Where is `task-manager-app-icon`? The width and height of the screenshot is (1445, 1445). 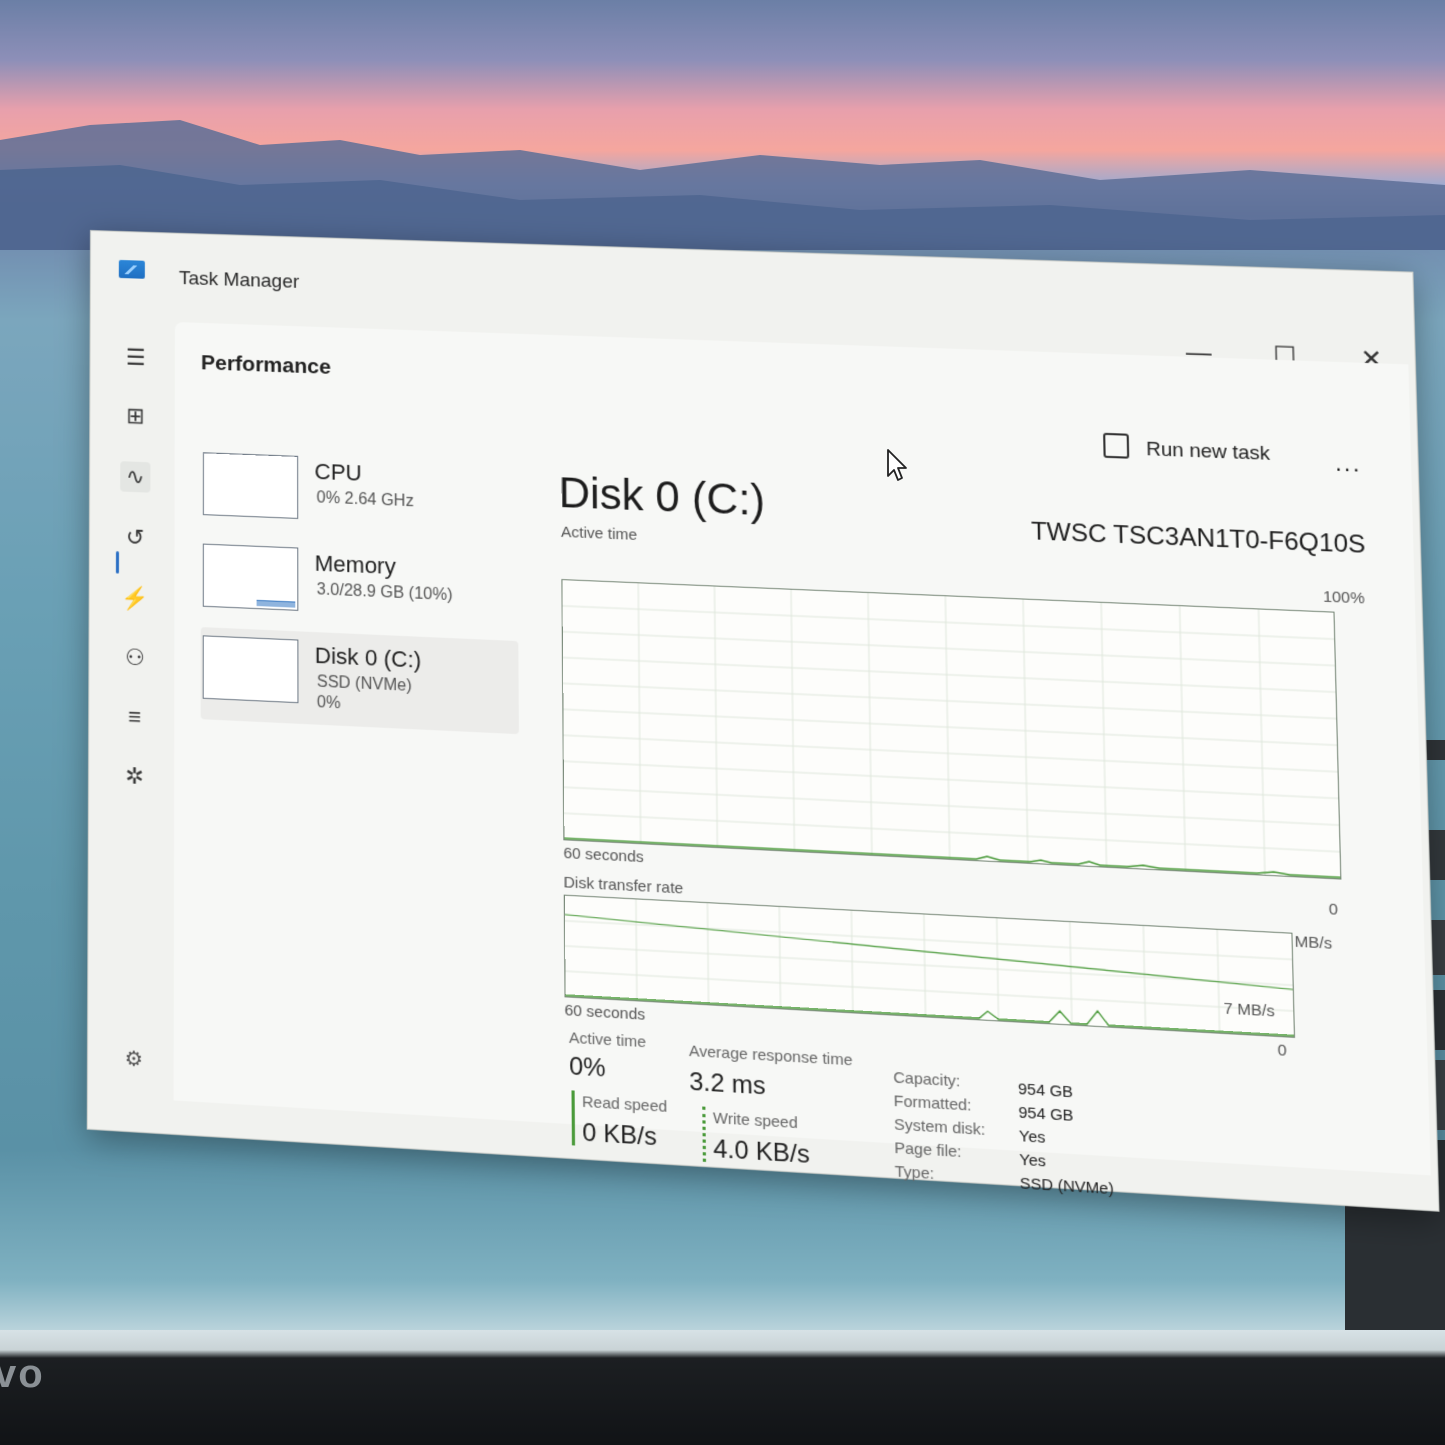
task-manager-app-icon is located at coordinates (132, 269).